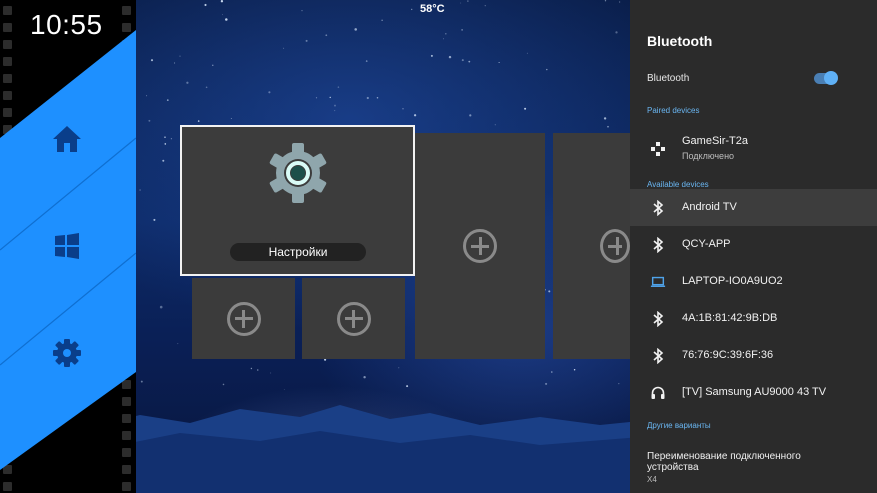 The height and width of the screenshot is (493, 877). What do you see at coordinates (298, 173) in the screenshot?
I see `settings-gear-icon` at bounding box center [298, 173].